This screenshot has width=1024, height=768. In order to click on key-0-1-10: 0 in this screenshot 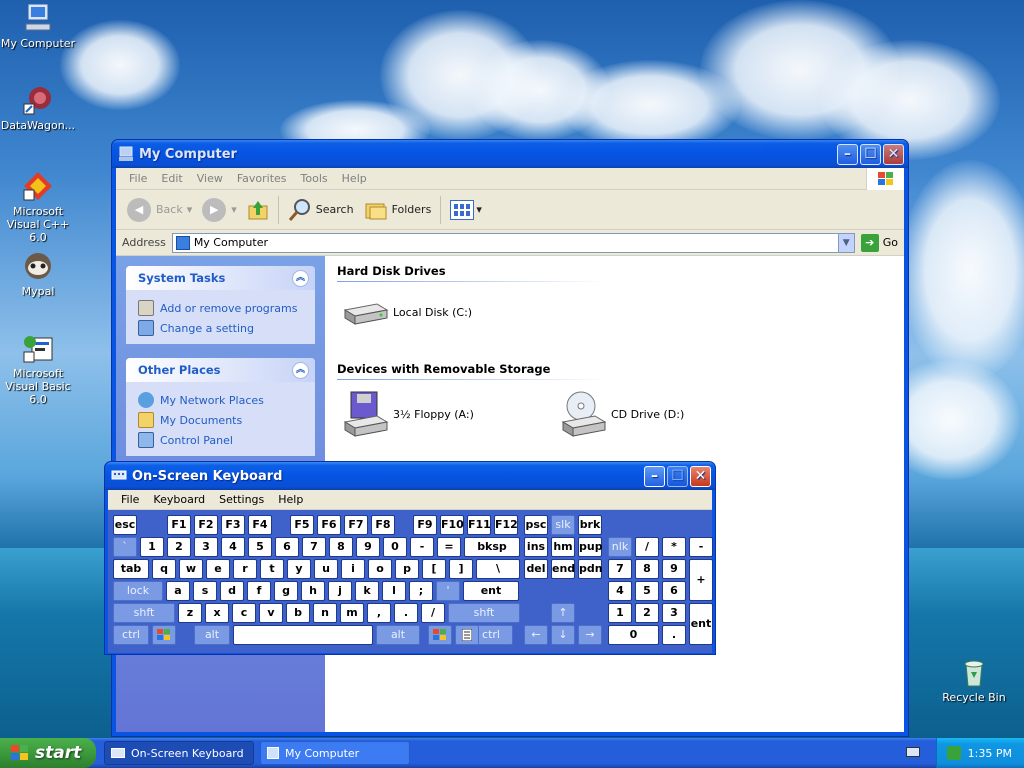, I will do `click(395, 547)`.